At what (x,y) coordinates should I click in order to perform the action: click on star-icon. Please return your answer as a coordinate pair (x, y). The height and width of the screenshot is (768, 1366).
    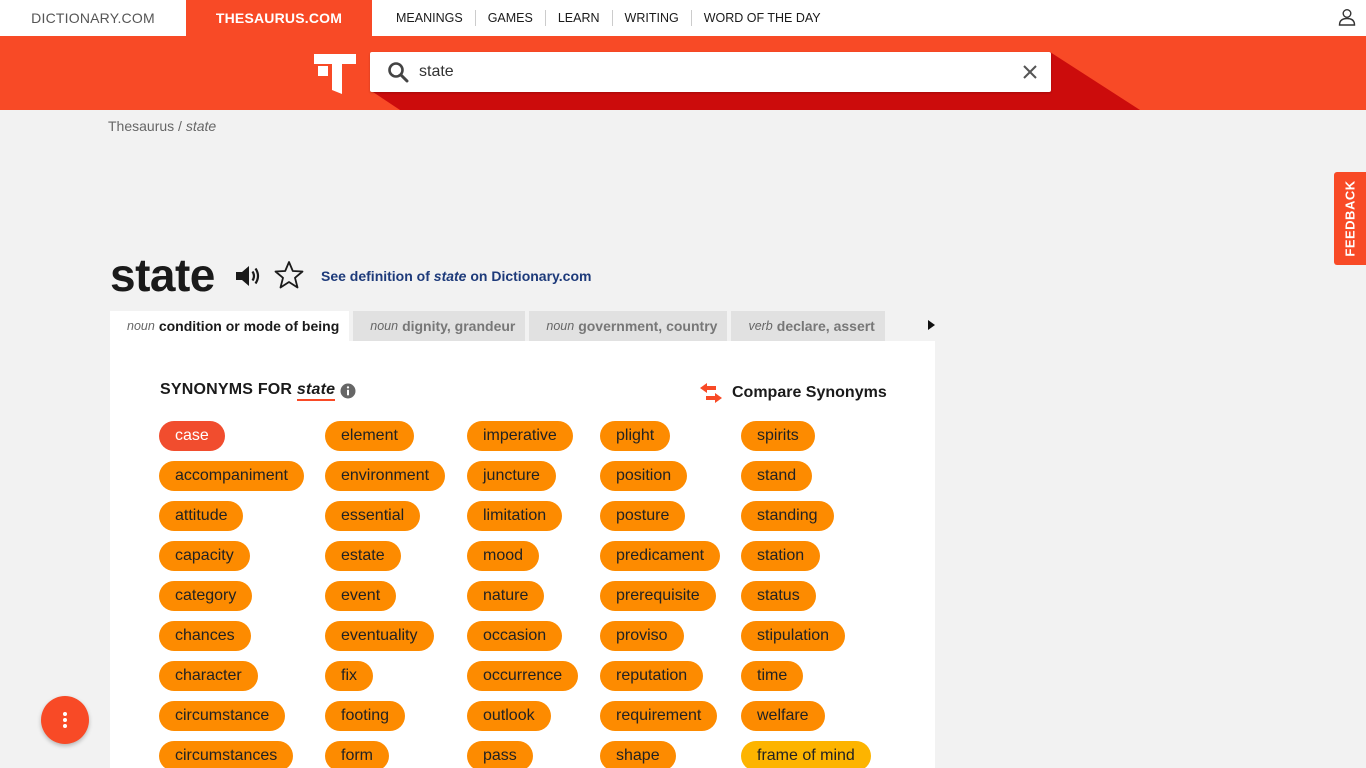
    Looking at the image, I should click on (289, 275).